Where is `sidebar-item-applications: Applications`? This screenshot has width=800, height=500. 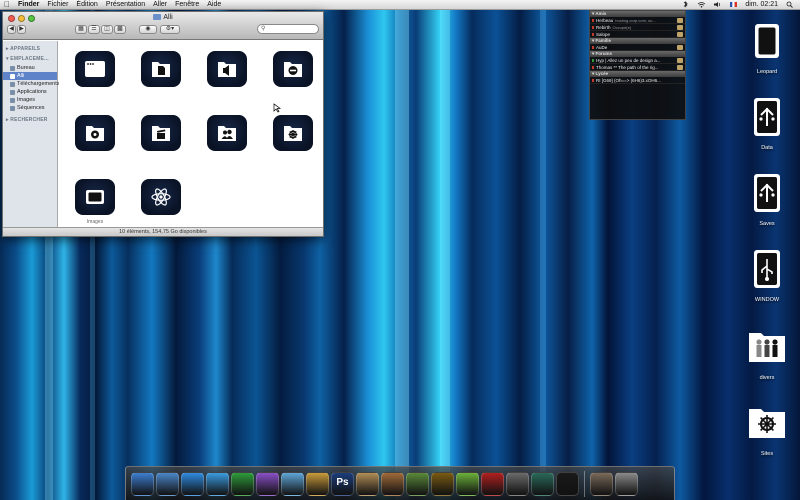
sidebar-item-applications: Applications is located at coordinates (30, 92).